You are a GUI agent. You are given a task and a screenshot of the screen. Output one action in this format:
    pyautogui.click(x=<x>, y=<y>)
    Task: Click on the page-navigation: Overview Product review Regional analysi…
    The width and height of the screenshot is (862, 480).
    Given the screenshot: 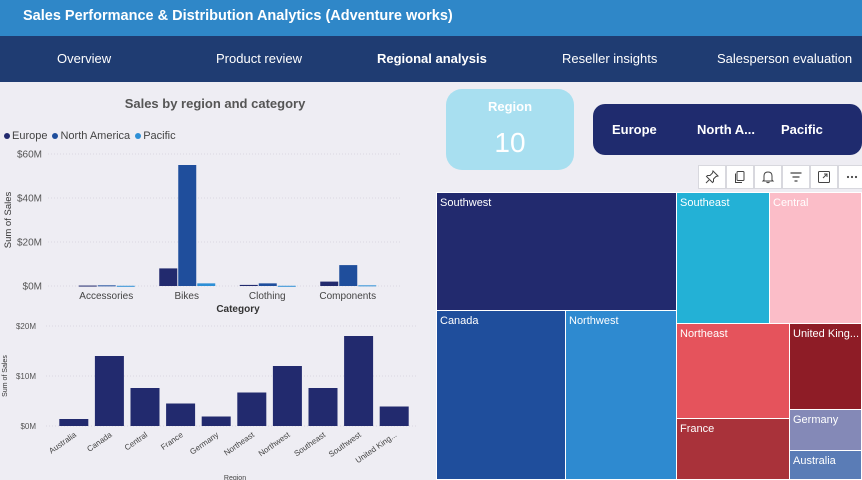 What is the action you would take?
    pyautogui.click(x=431, y=59)
    